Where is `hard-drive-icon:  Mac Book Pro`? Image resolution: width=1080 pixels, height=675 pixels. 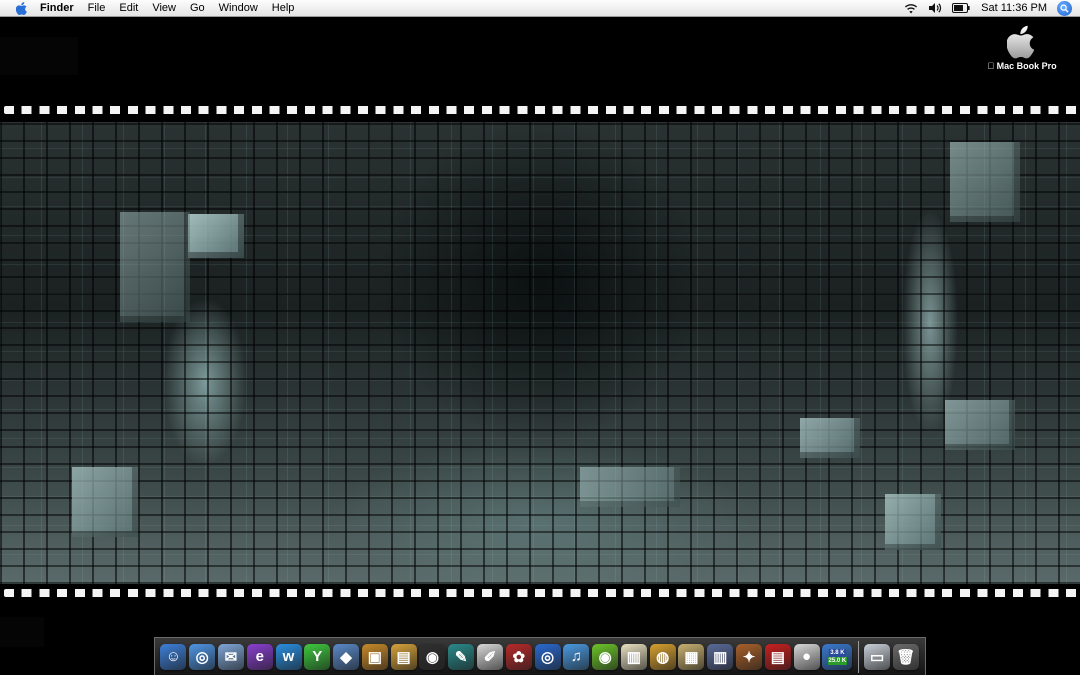
hard-drive-icon:  Mac Book Pro is located at coordinates (1022, 48).